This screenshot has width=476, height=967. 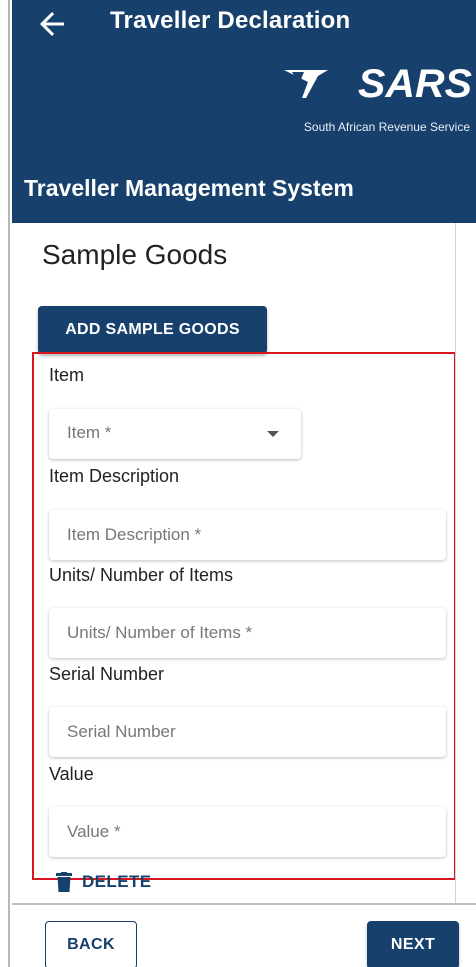 I want to click on screen-edge, so click(x=5, y=483).